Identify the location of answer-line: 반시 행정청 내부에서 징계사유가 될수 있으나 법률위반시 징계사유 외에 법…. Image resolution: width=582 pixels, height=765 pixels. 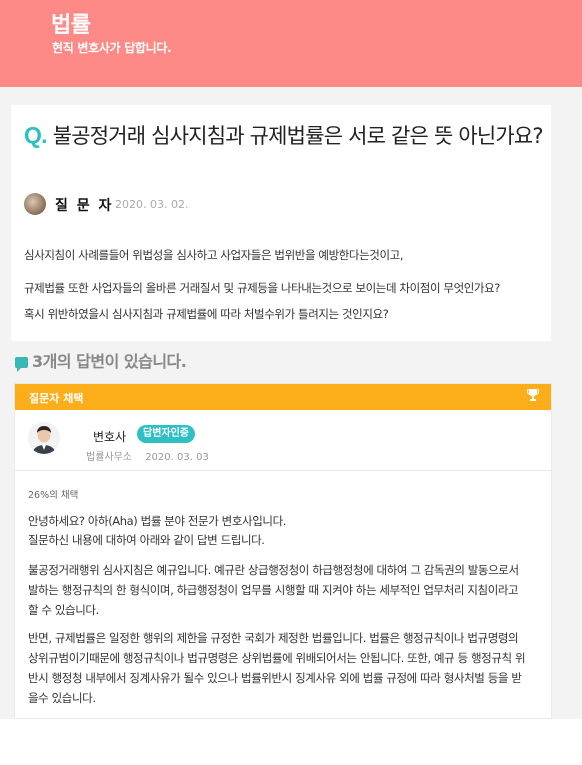
(275, 678).